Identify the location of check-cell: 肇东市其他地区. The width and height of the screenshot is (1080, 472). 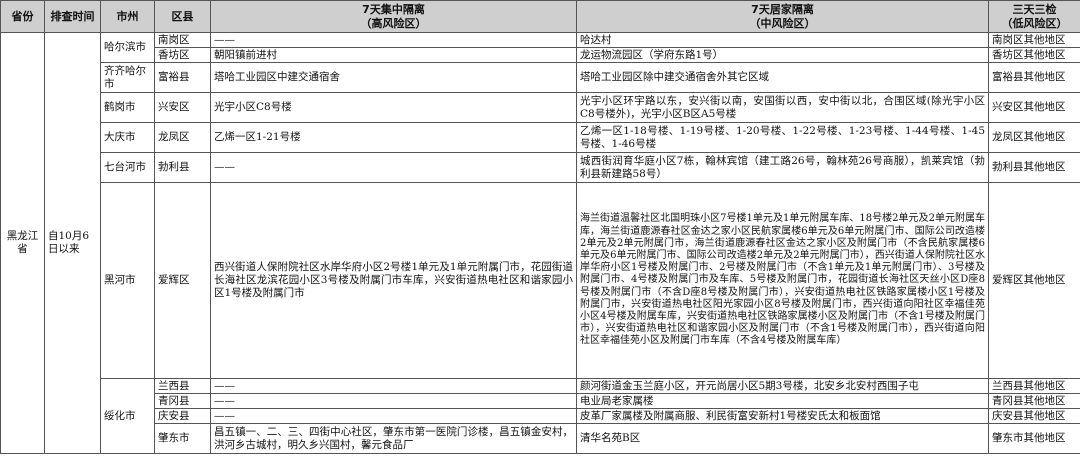
(1034, 438).